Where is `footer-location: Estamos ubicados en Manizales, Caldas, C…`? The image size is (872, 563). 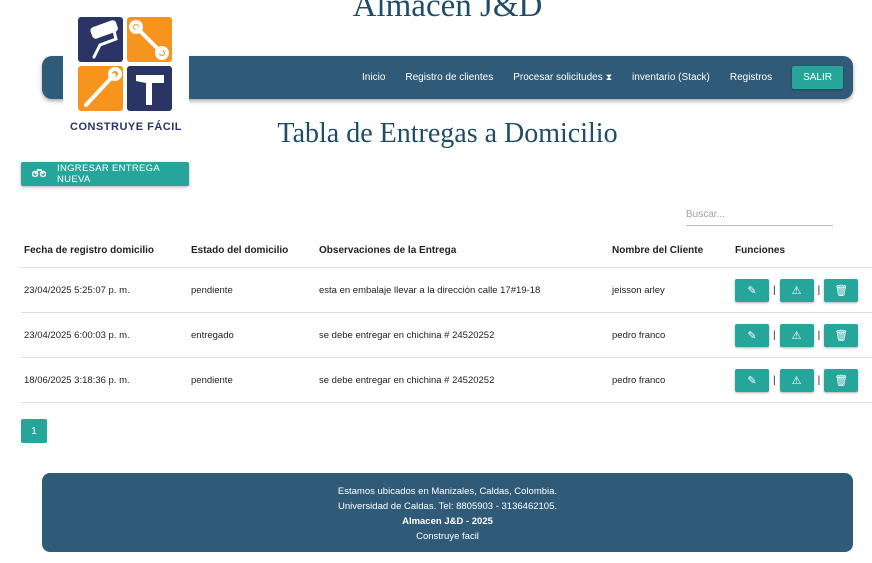 footer-location: Estamos ubicados en Manizales, Caldas, C… is located at coordinates (447, 491).